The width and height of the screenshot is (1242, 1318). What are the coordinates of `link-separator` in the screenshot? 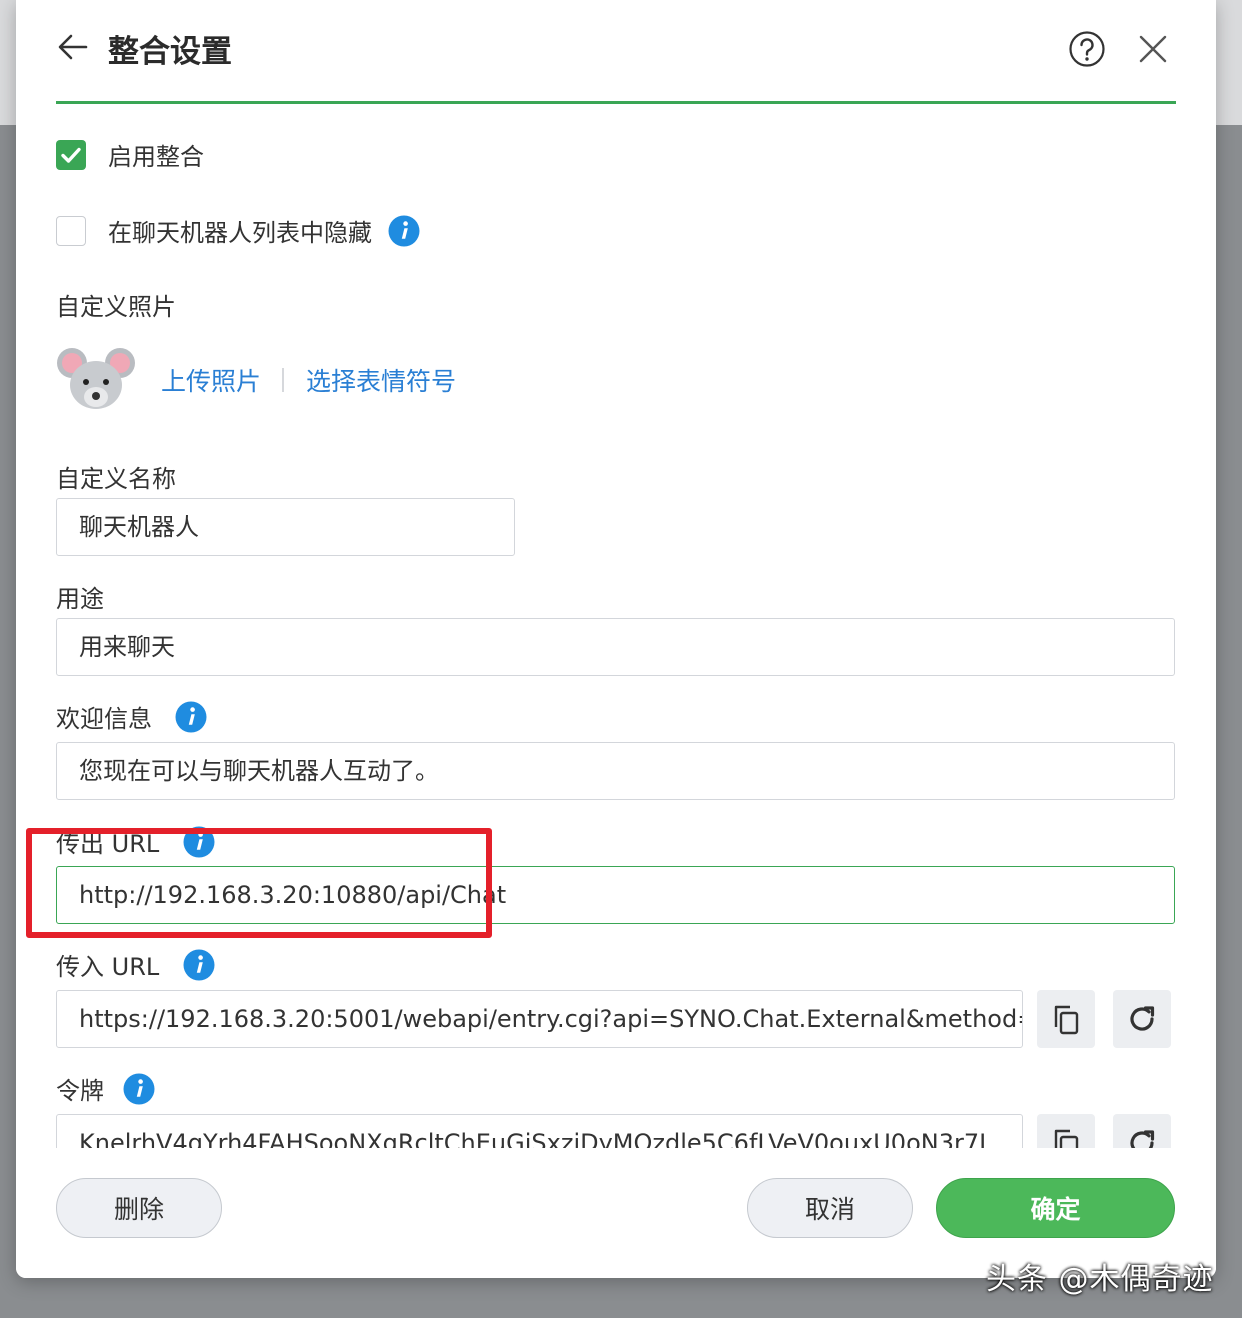 It's located at (283, 380).